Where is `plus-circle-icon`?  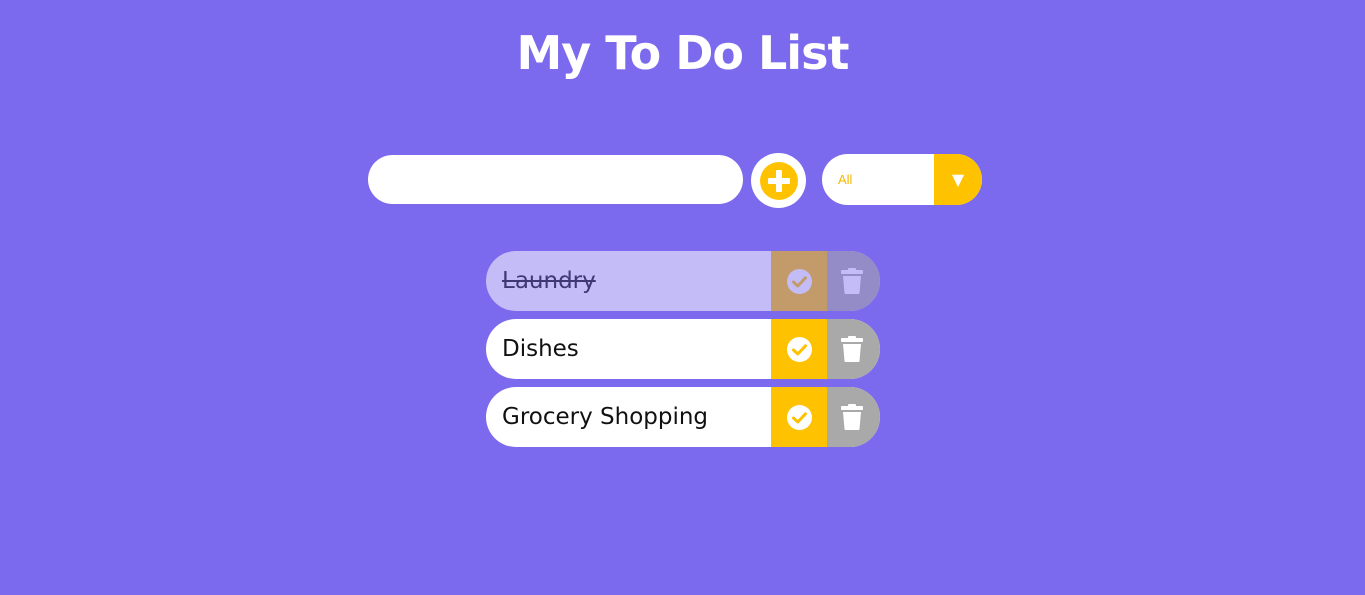 plus-circle-icon is located at coordinates (778, 180).